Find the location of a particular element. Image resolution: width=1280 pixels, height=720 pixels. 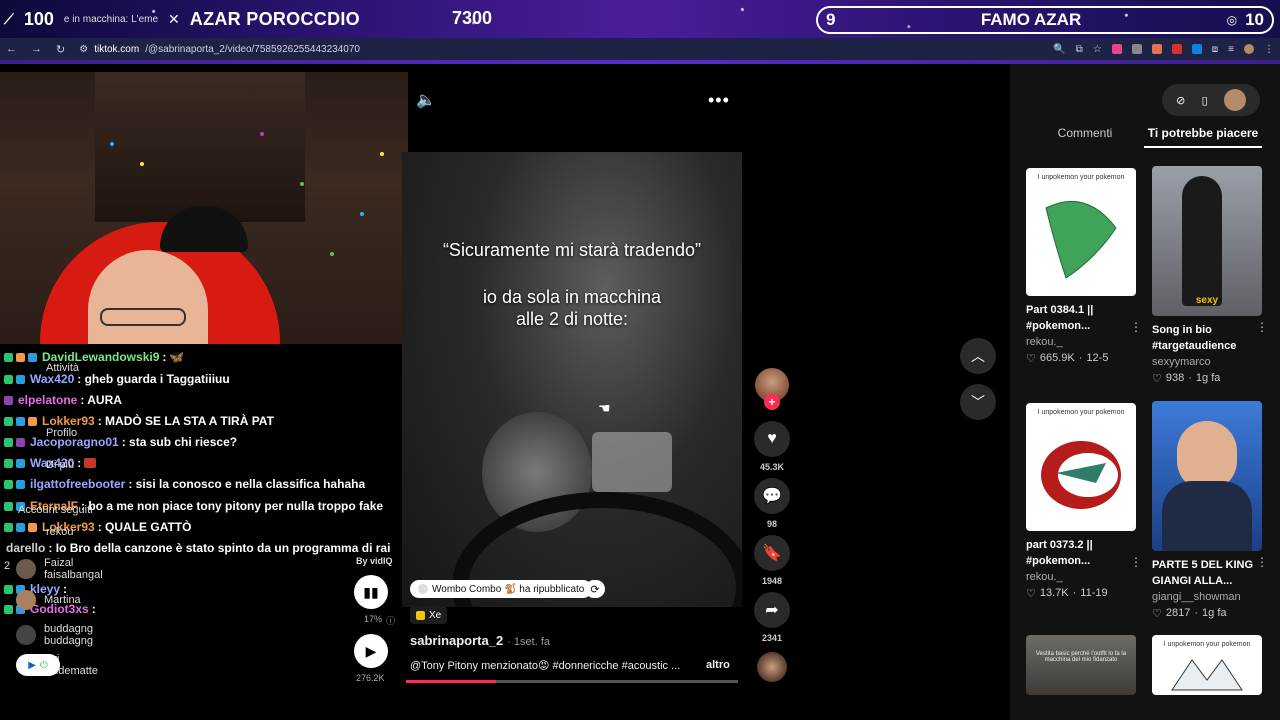

repost-icon: ⟳ is located at coordinates (595, 589).